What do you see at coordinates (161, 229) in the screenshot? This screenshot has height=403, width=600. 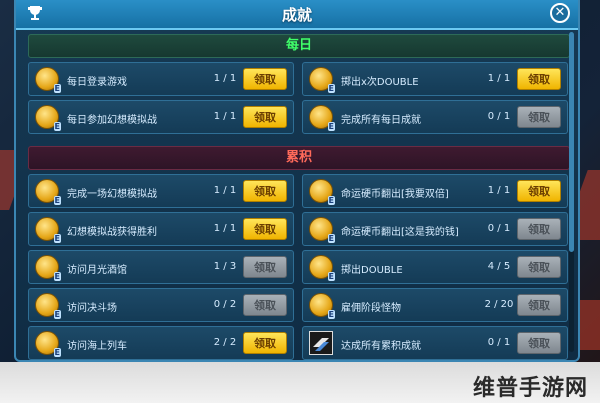 I see `achievement-item: E 幻想模拟战获得胜利 1 / 1 领取` at bounding box center [161, 229].